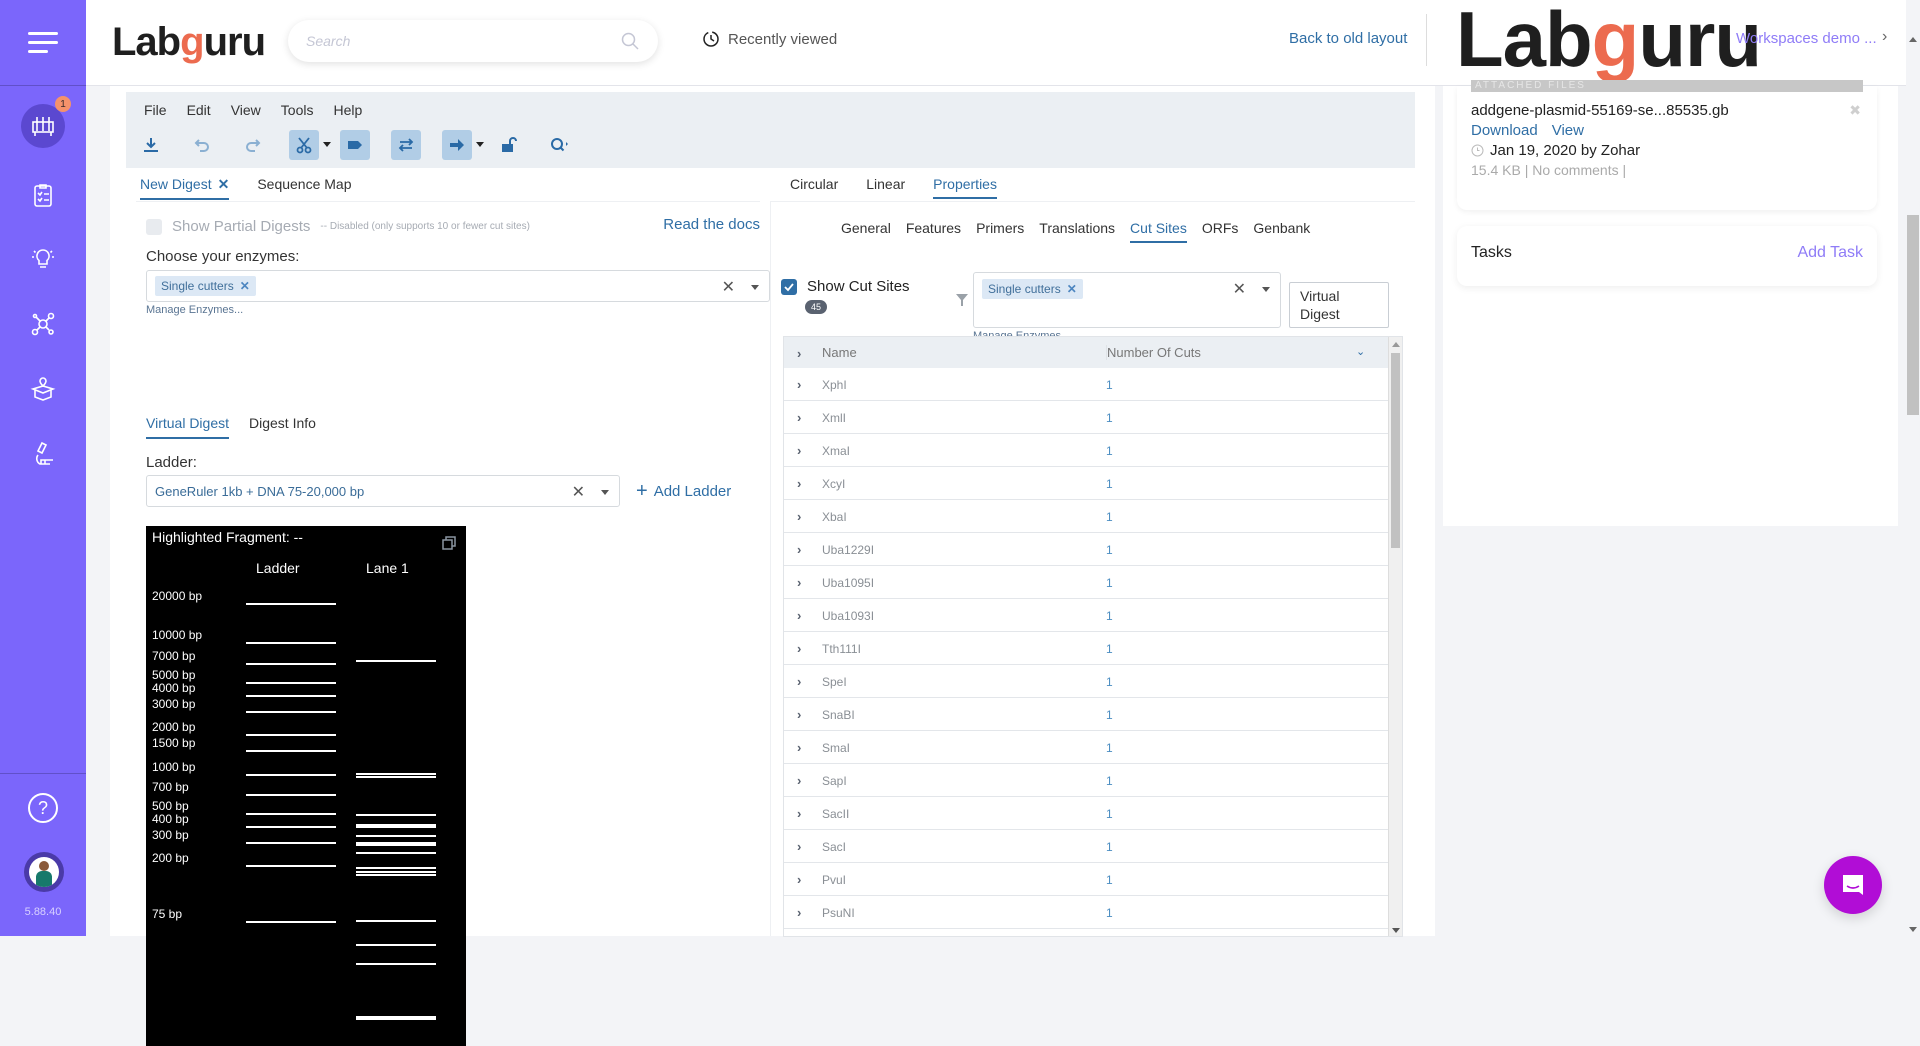  What do you see at coordinates (1086, 681) in the screenshot?
I see `table-row: › SpeI 1` at bounding box center [1086, 681].